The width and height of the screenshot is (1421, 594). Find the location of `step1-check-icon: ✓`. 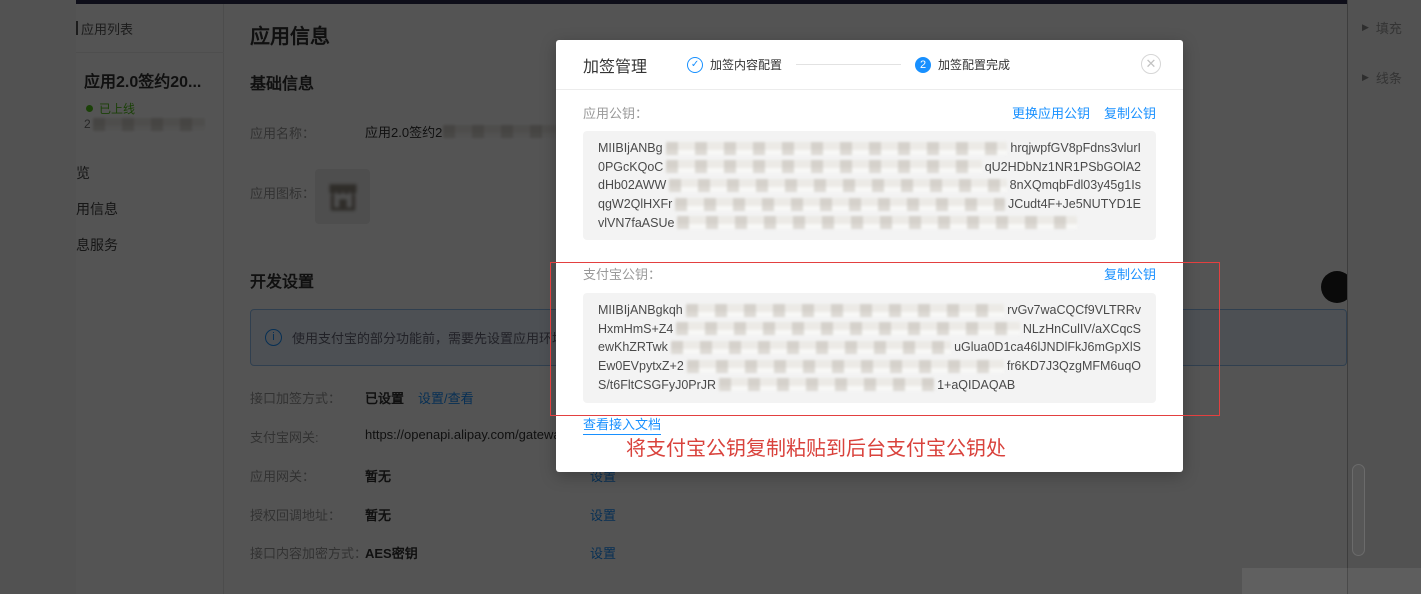

step1-check-icon: ✓ is located at coordinates (695, 64).